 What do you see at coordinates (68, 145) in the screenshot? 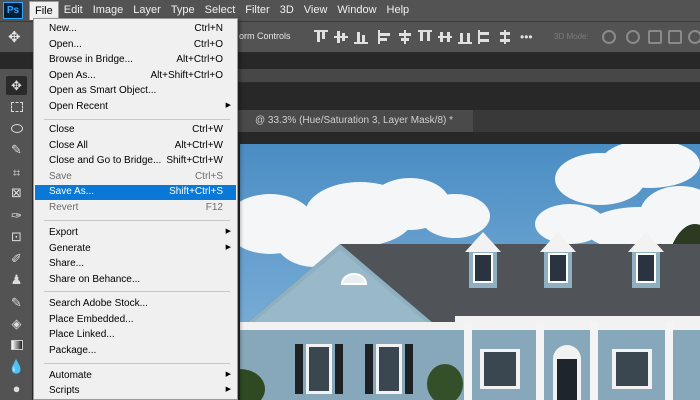
I see `menu-item-label: Close All` at bounding box center [68, 145].